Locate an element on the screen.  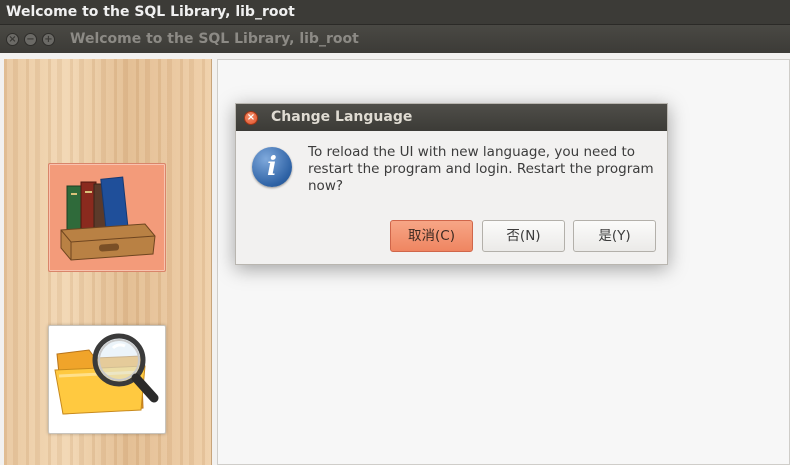
info-icon: i is located at coordinates (272, 167).